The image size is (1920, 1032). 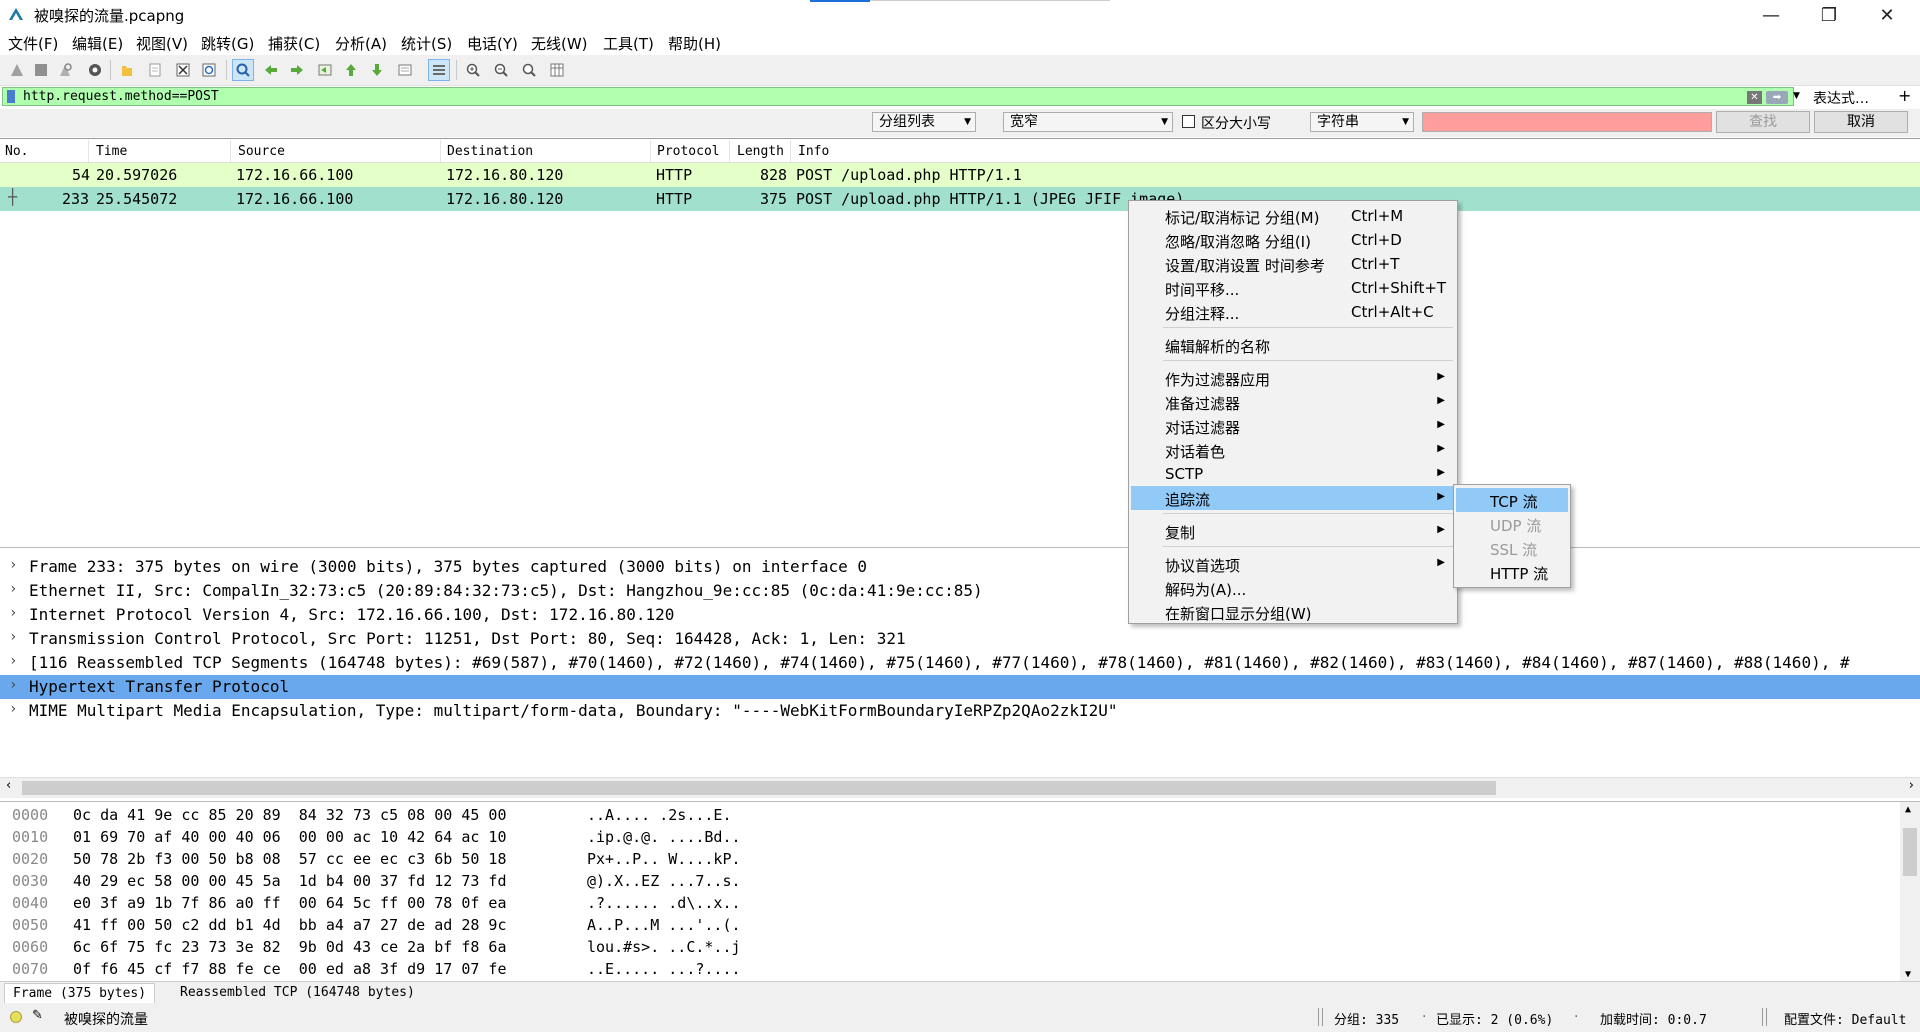 I want to click on menu-analyze: 分析(A), so click(x=361, y=43).